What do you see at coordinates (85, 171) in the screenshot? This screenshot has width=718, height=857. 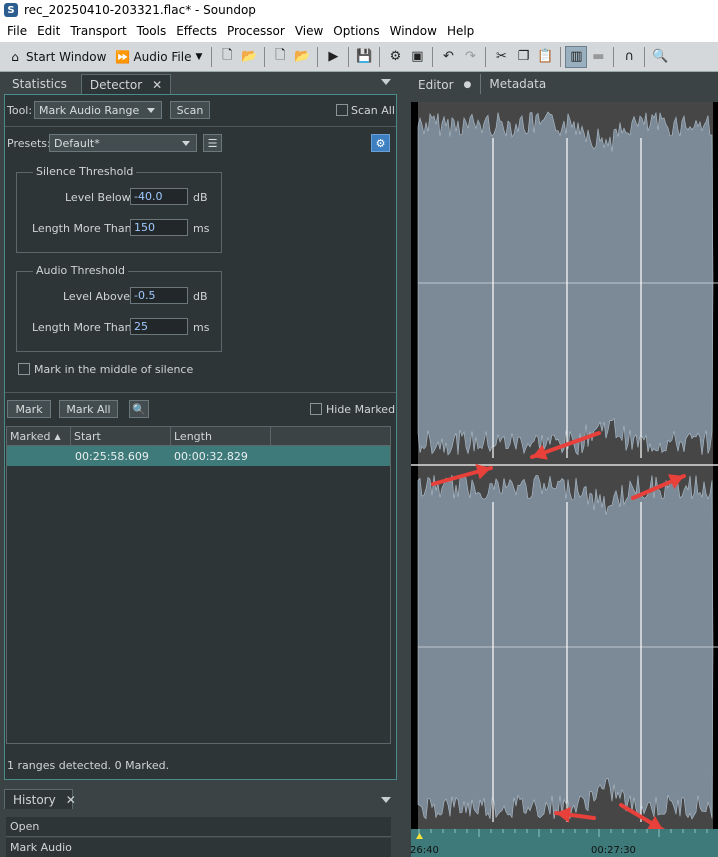 I see `silence-threshold-title: Silence Threshold` at bounding box center [85, 171].